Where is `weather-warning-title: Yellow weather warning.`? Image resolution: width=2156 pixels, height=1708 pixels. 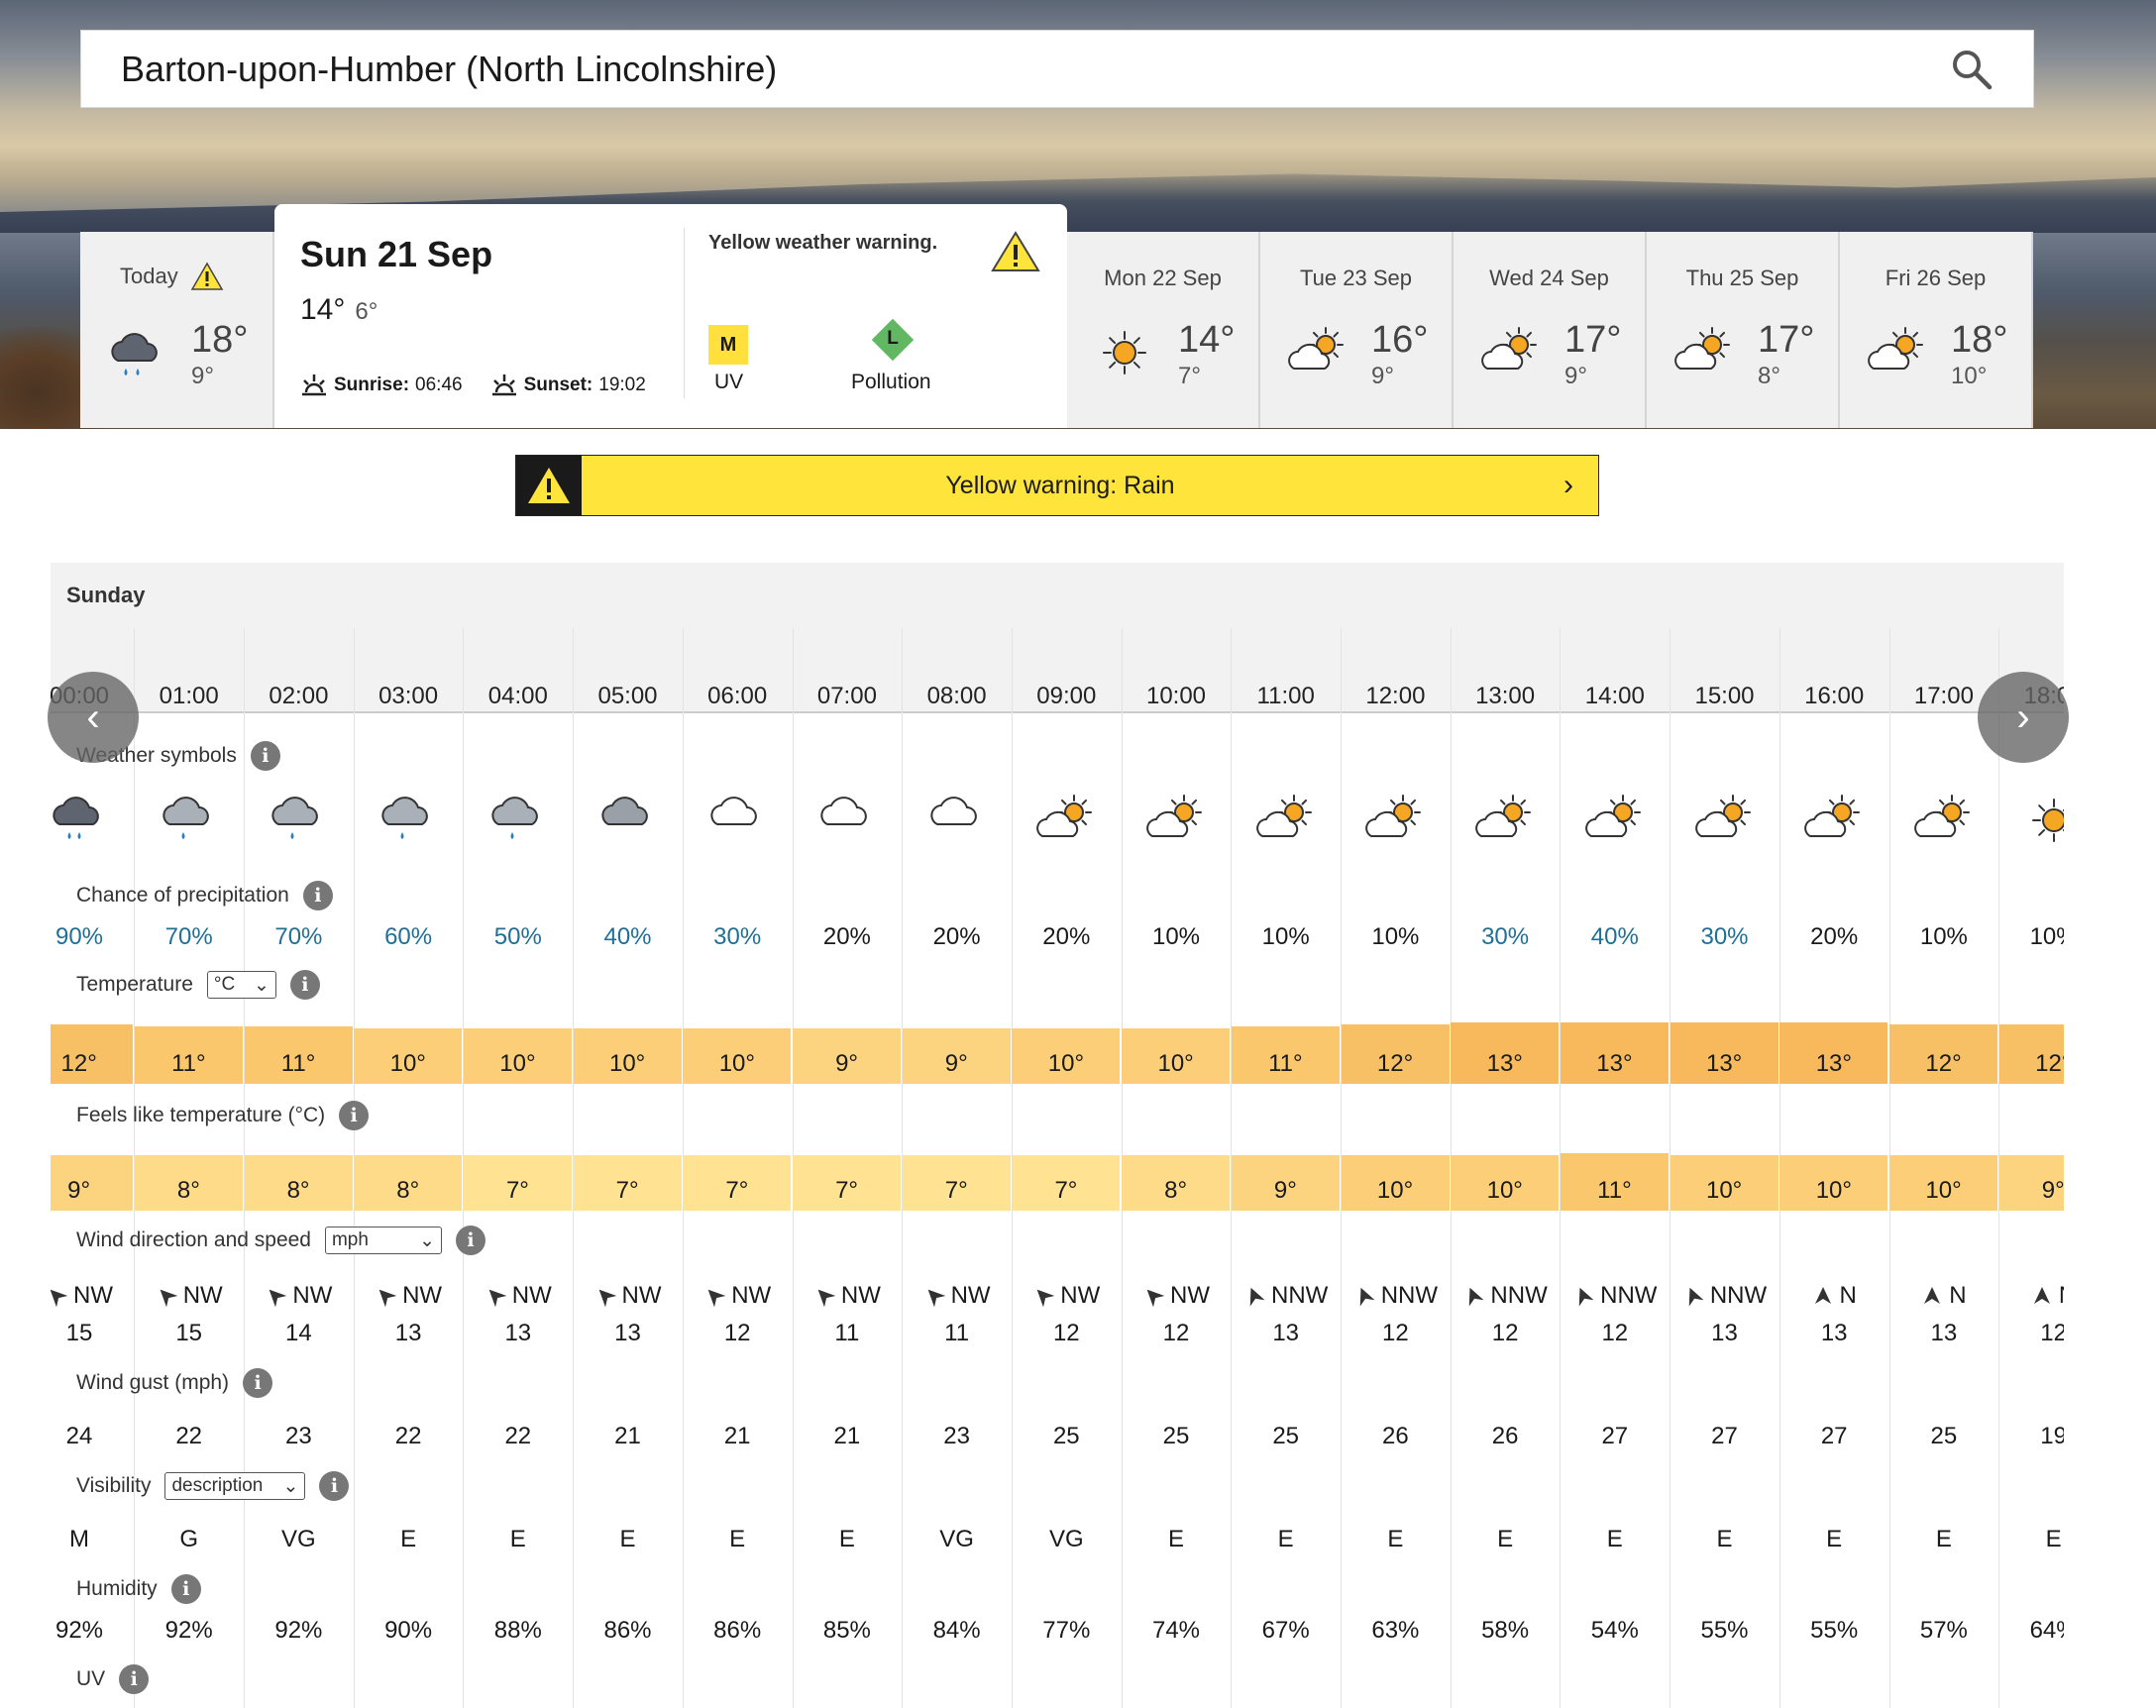 weather-warning-title: Yellow weather warning. is located at coordinates (822, 243).